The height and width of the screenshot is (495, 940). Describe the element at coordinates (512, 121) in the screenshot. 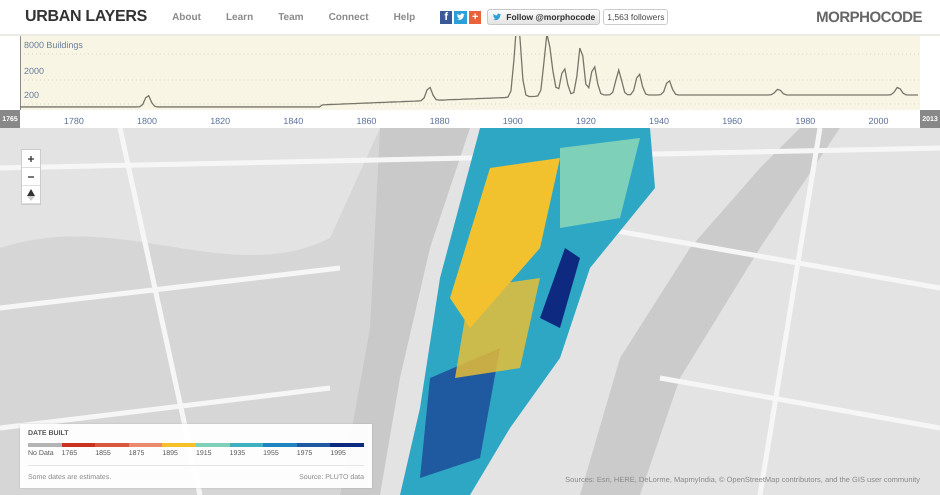

I see `year-label: 1900` at that location.